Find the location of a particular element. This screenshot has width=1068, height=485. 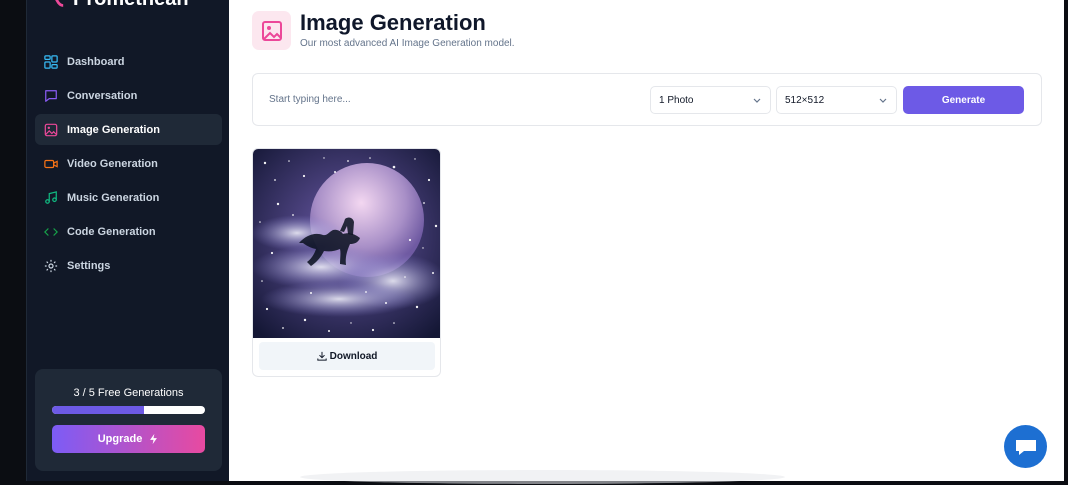

sidebar-item-label: Dashboard is located at coordinates (96, 61).